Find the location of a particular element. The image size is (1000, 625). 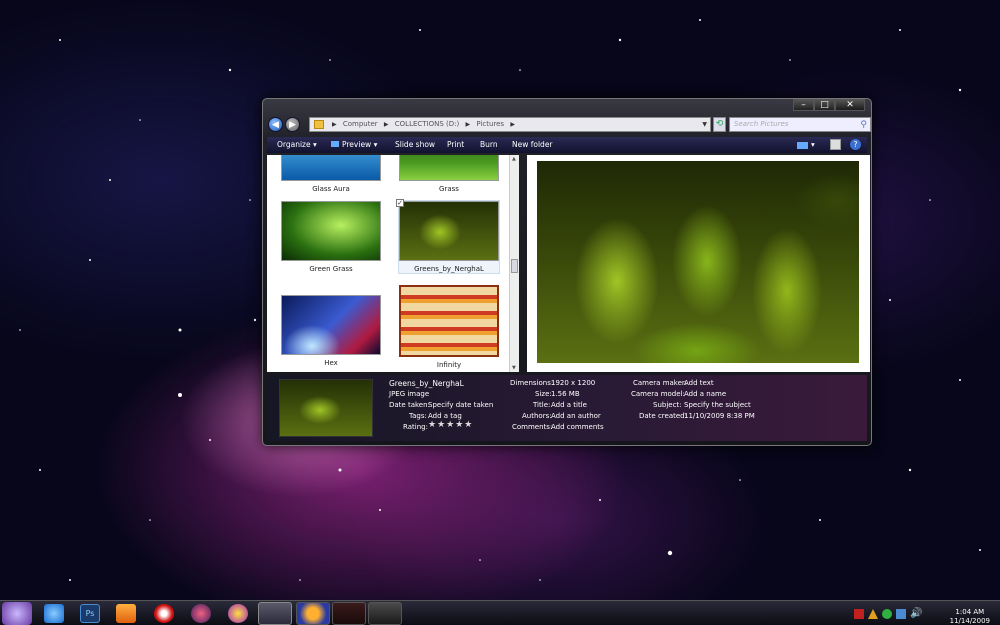

thumbnail-glass-aura is located at coordinates (331, 168).